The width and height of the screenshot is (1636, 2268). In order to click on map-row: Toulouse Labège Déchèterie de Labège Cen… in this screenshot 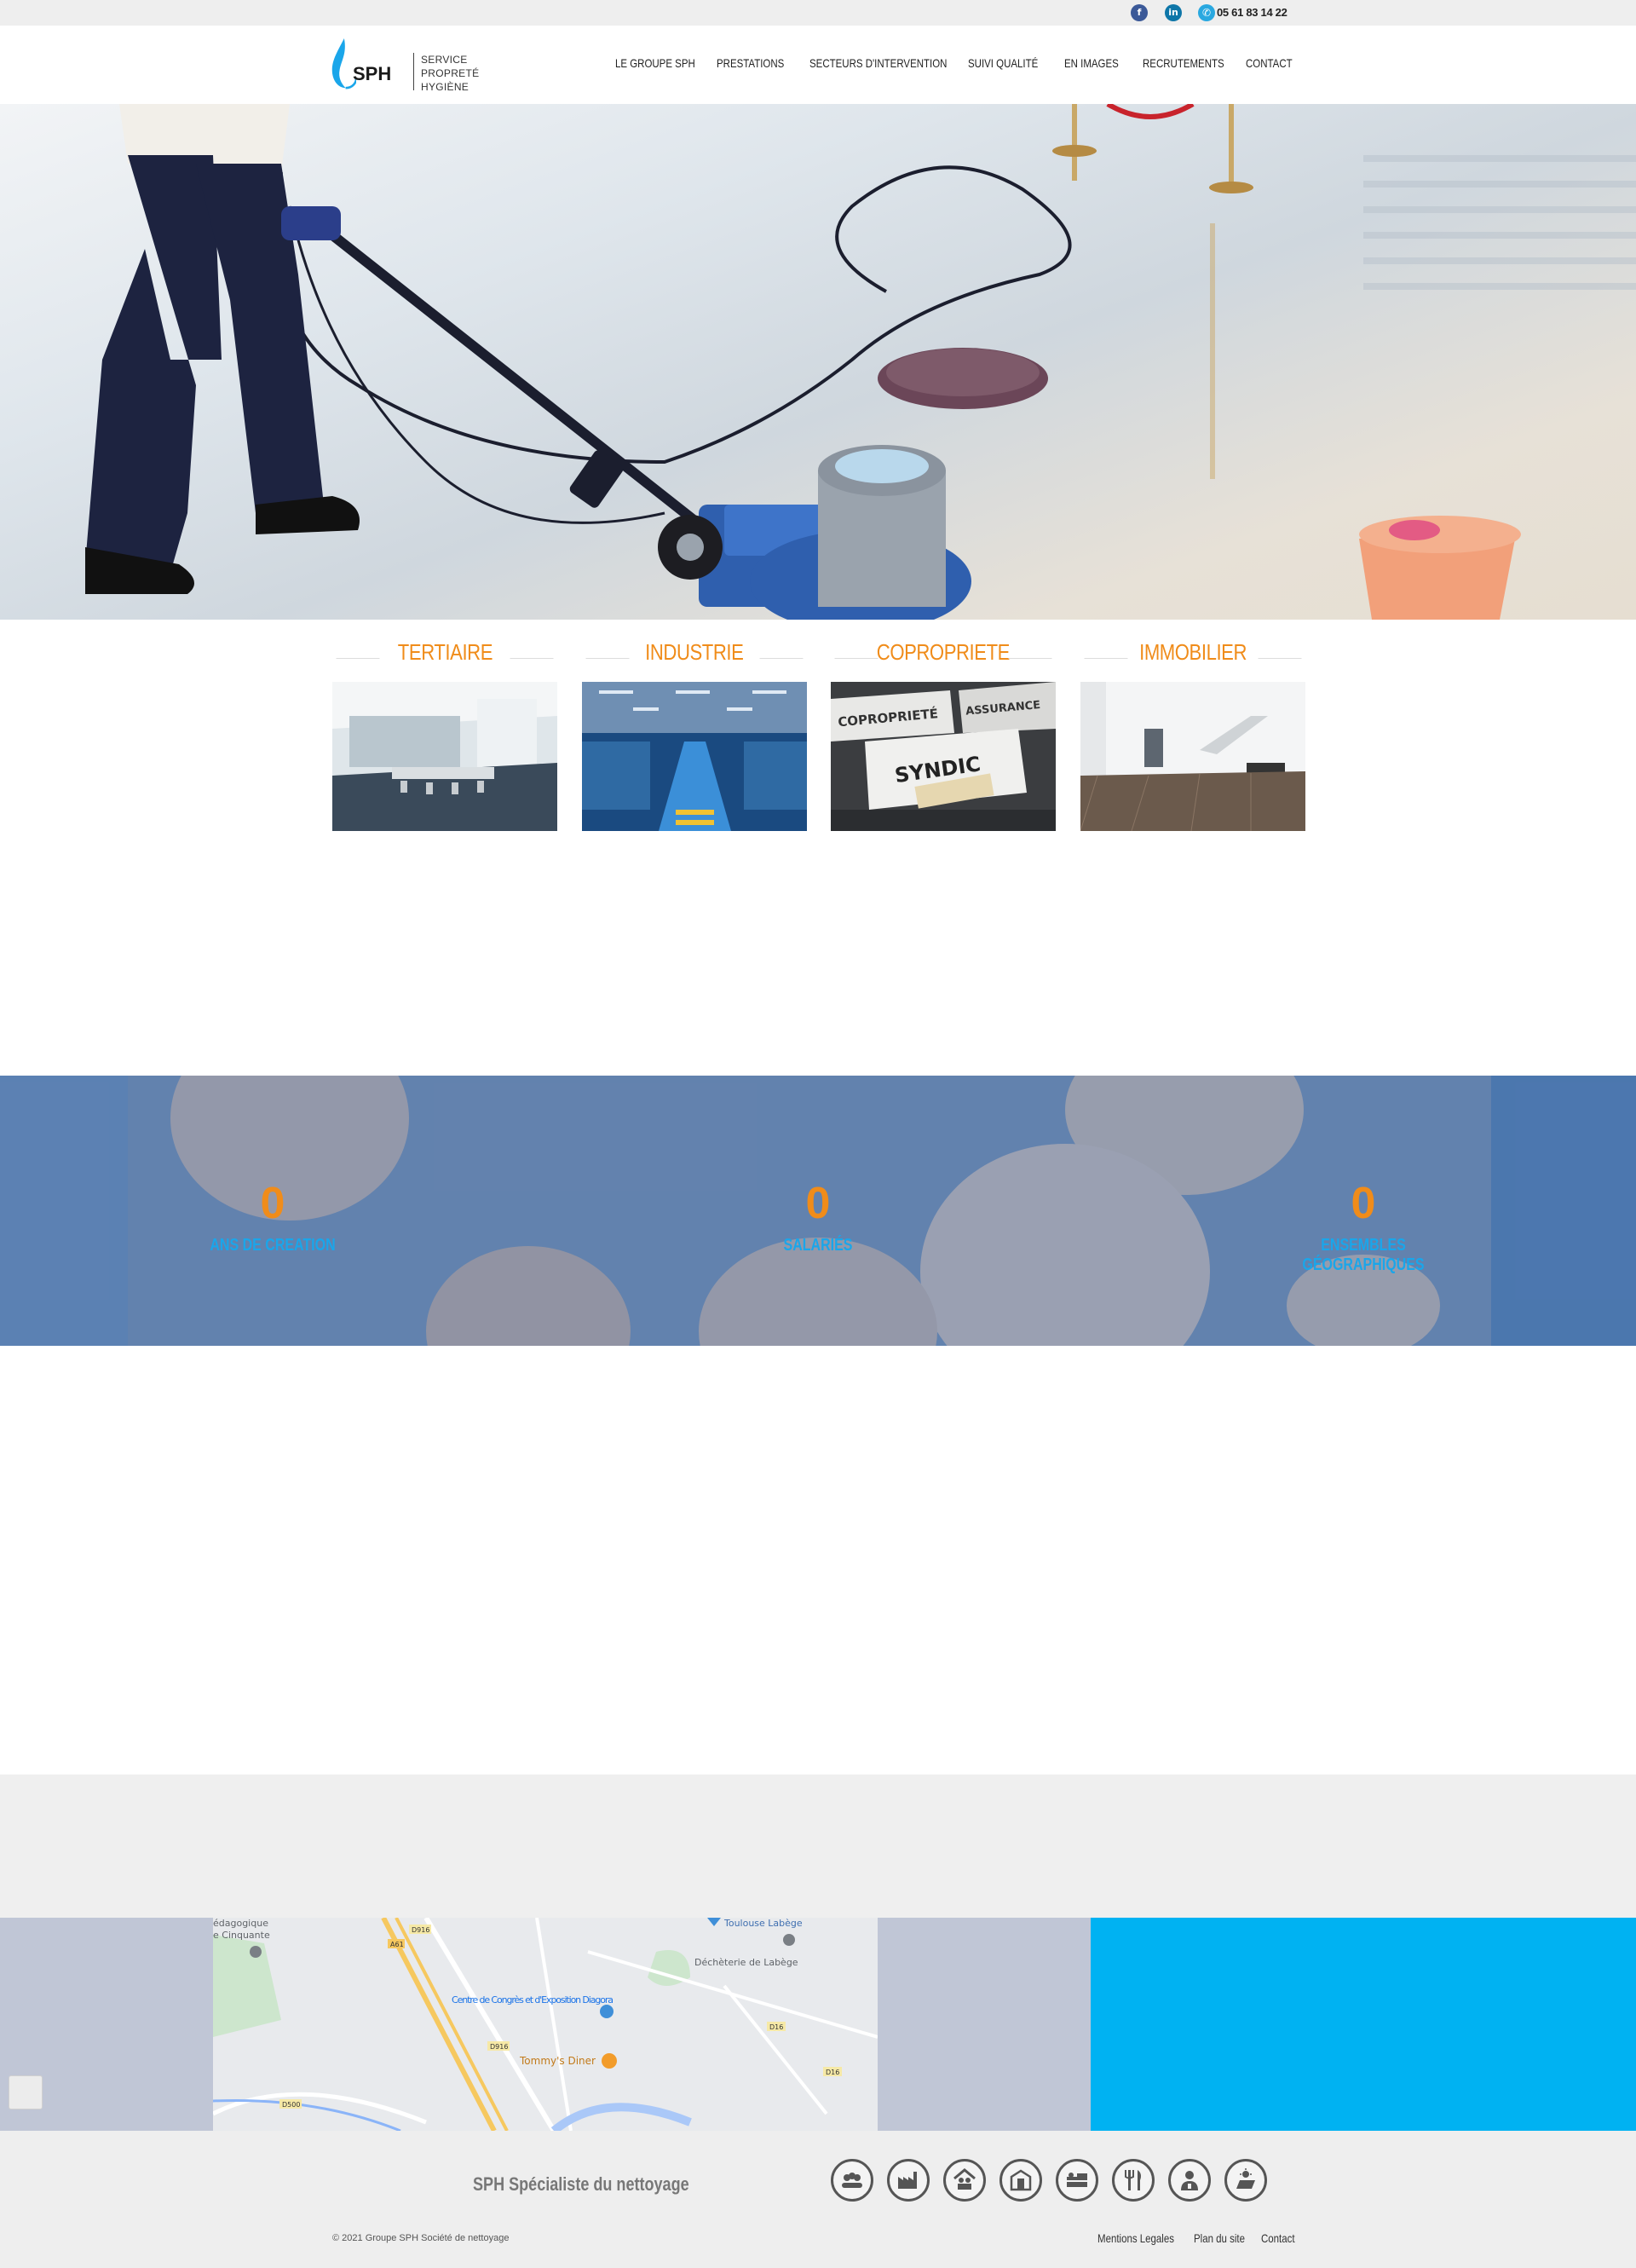, I will do `click(818, 2024)`.